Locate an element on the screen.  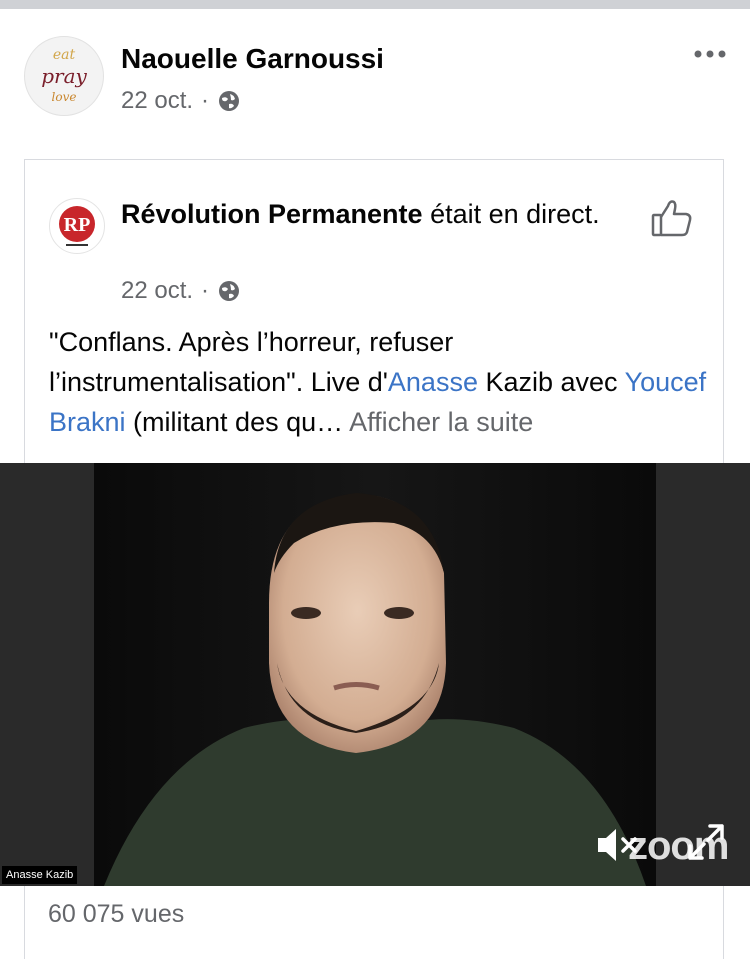
thumbs-up-icon is located at coordinates (671, 218).